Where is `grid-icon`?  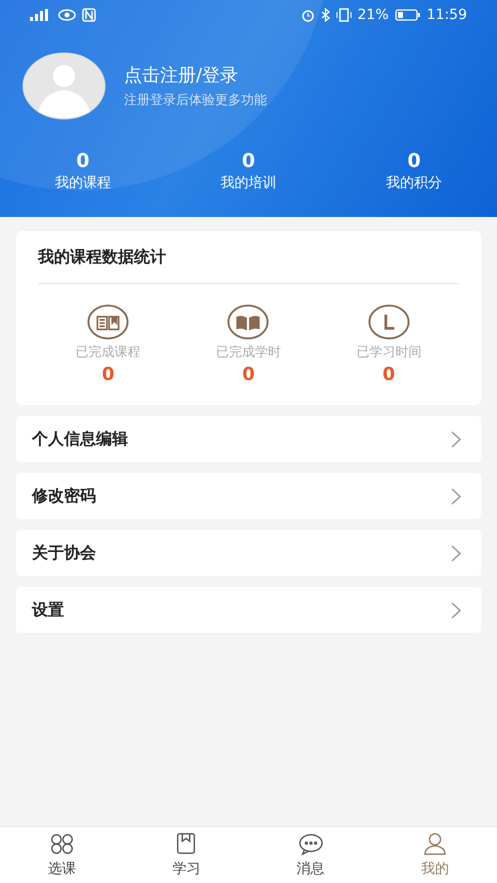 grid-icon is located at coordinates (62, 844).